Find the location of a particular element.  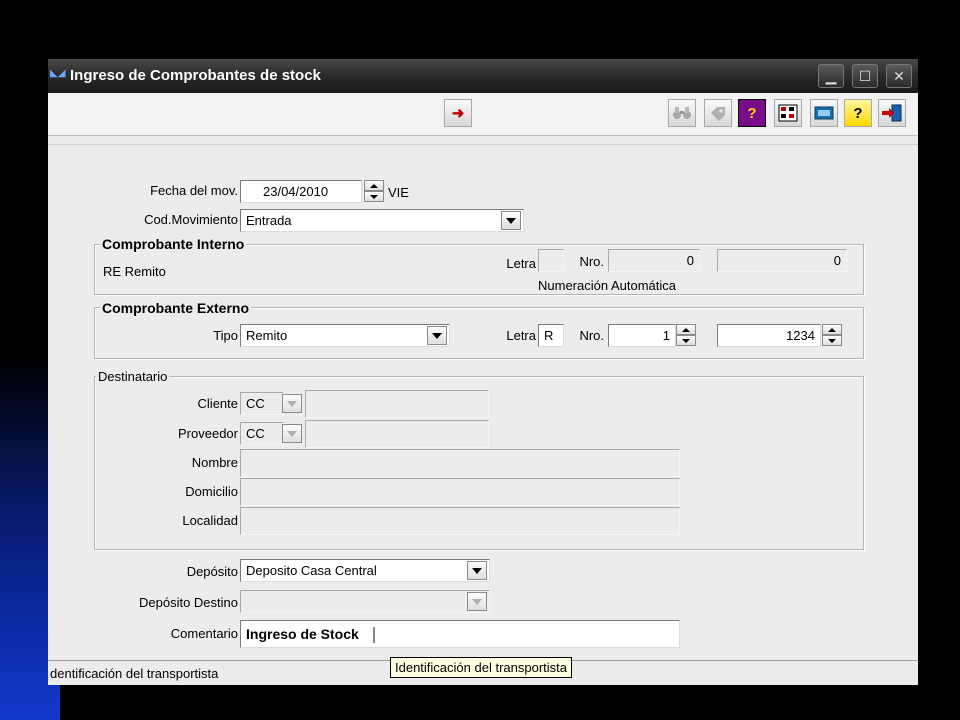

calculator-icon is located at coordinates (824, 113).